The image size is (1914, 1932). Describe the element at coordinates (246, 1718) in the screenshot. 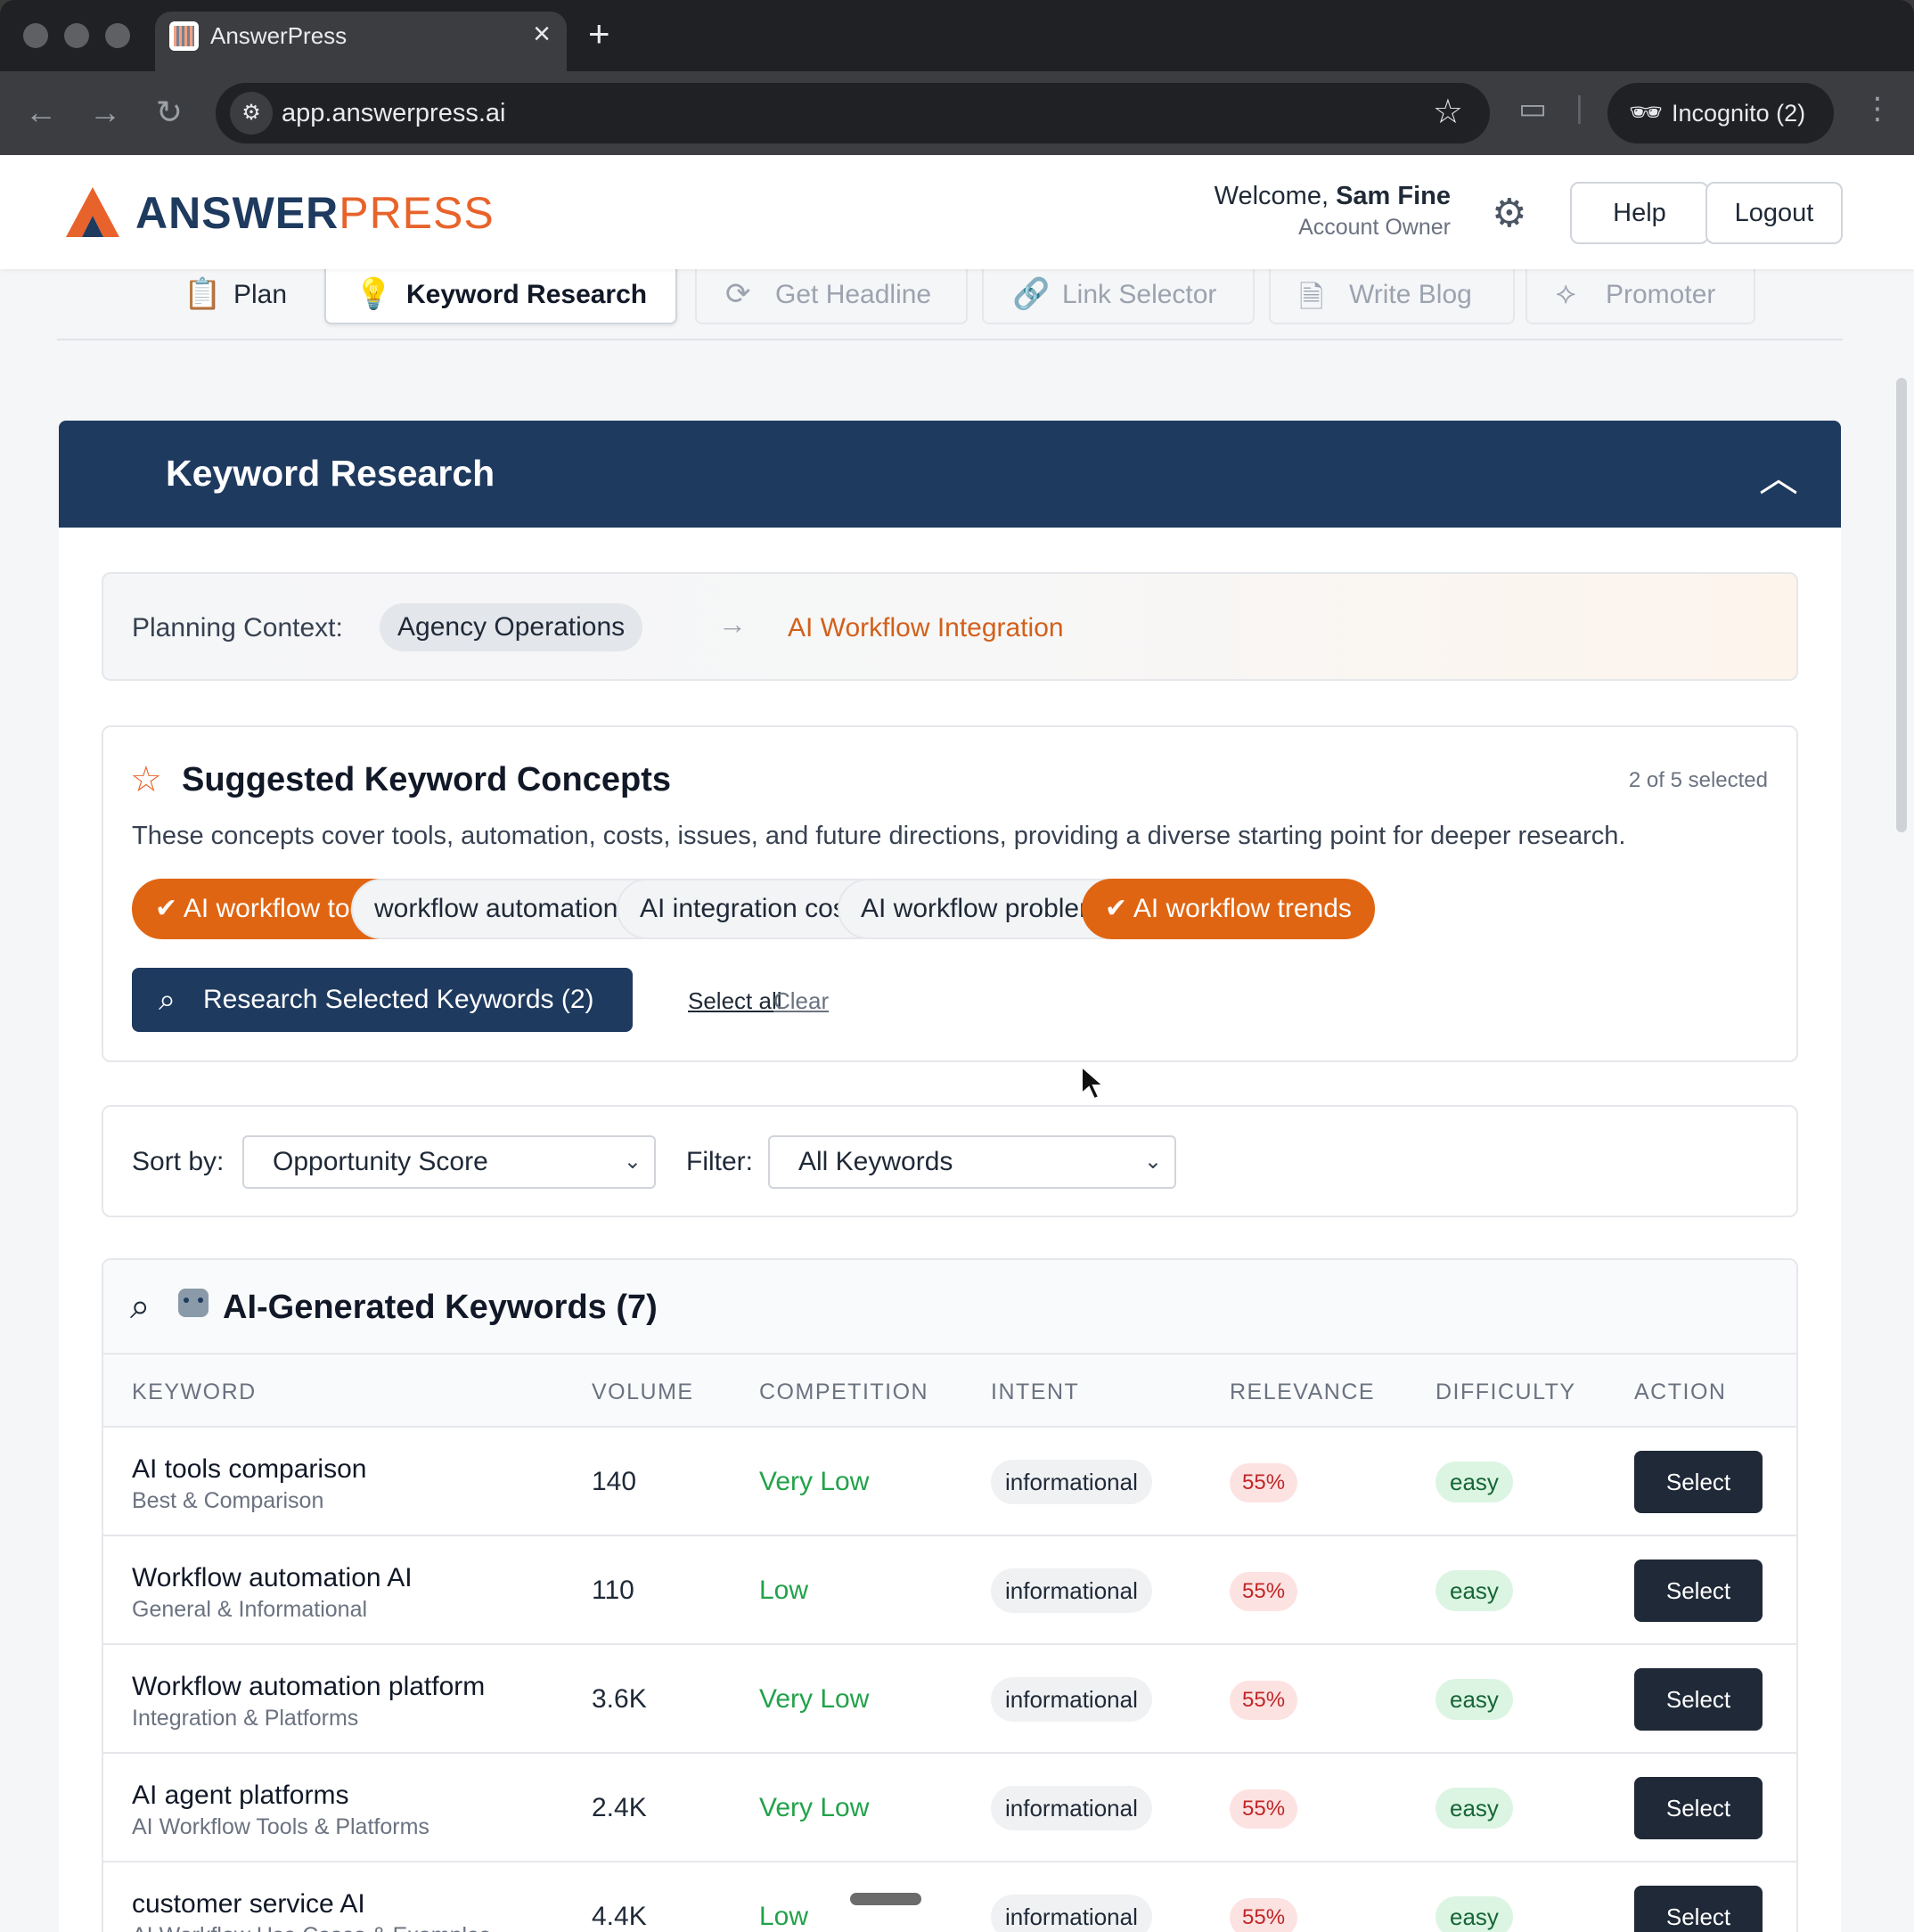

I see `keyword-category: Integration & Platforms` at that location.